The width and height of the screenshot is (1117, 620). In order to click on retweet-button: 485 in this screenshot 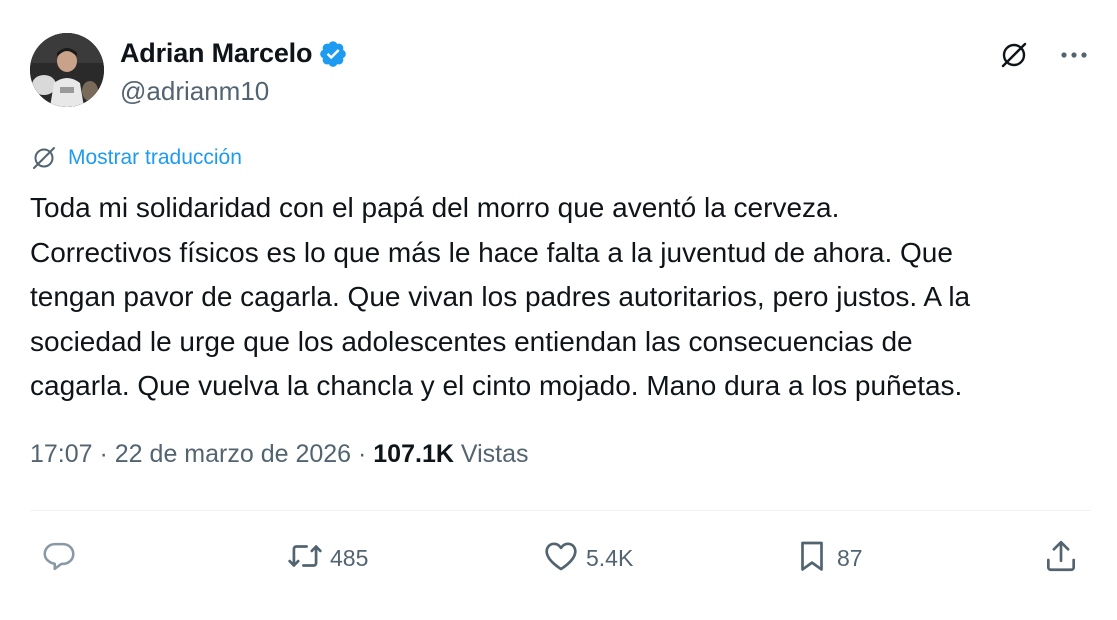, I will do `click(327, 558)`.